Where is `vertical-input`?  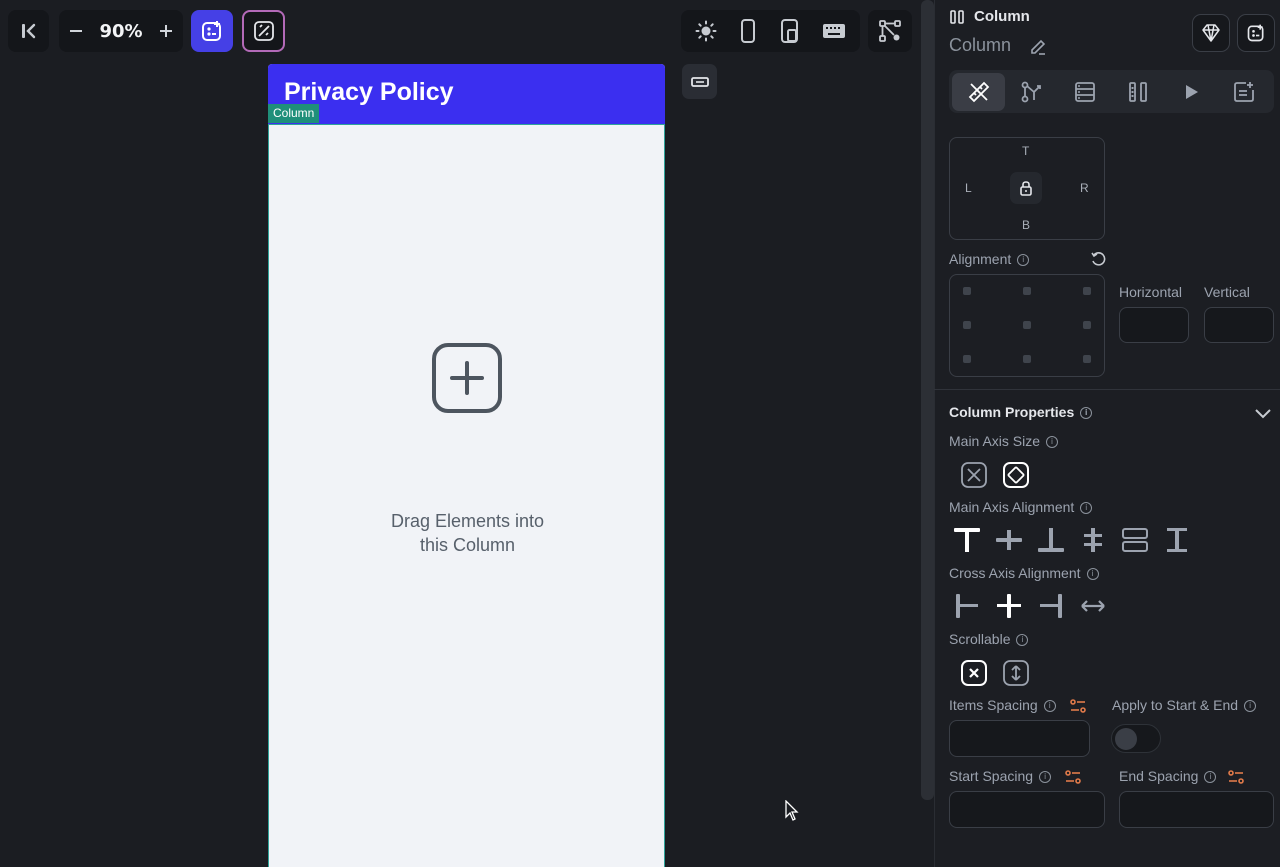
vertical-input is located at coordinates (1239, 325).